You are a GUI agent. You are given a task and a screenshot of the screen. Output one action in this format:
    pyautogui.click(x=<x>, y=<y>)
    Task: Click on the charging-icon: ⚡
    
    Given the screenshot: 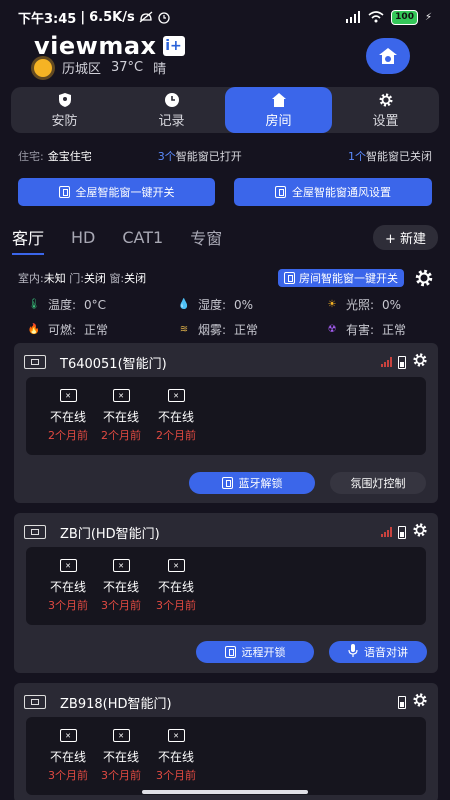 What is the action you would take?
    pyautogui.click(x=428, y=17)
    